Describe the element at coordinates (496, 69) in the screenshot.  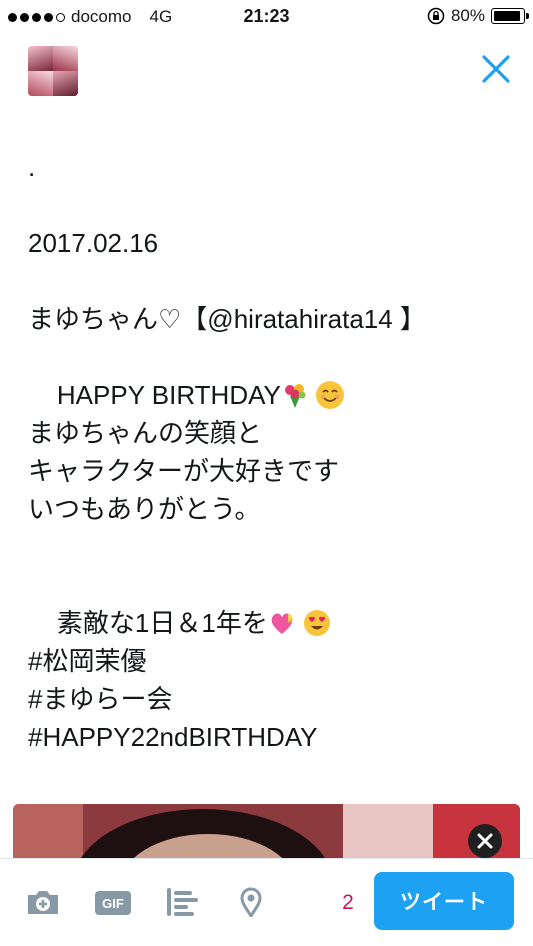
I see `close-icon` at that location.